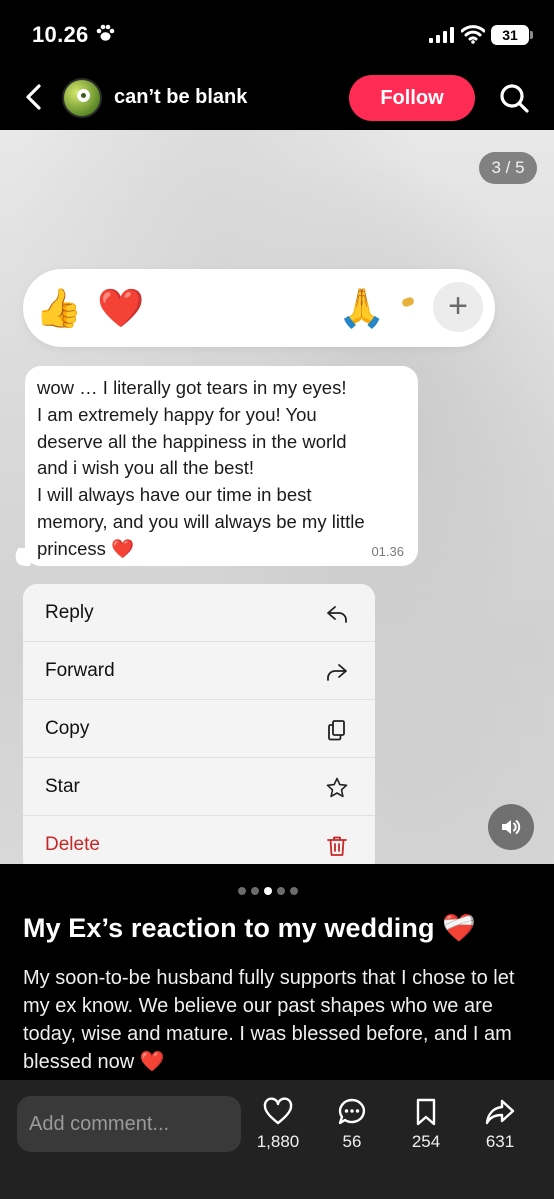  What do you see at coordinates (300, 308) in the screenshot?
I see `reaction-crying: 😢` at bounding box center [300, 308].